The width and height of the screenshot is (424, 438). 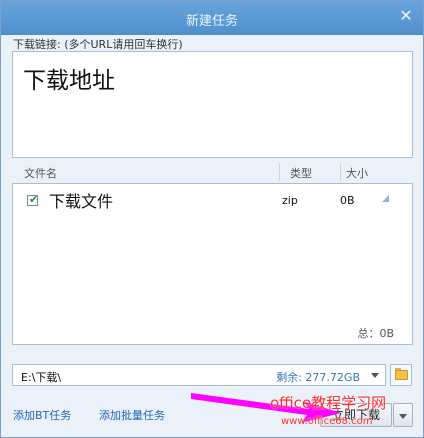 I want to click on save-path-select: E:\下载\ 剩余: 277.72GB, so click(x=199, y=375).